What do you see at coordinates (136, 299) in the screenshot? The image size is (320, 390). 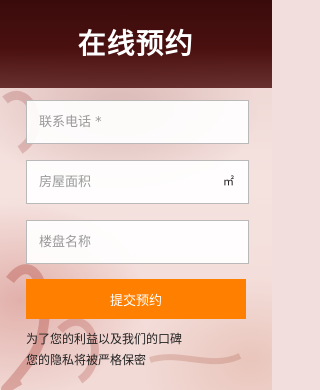 I see `submit-button: 提交预约` at bounding box center [136, 299].